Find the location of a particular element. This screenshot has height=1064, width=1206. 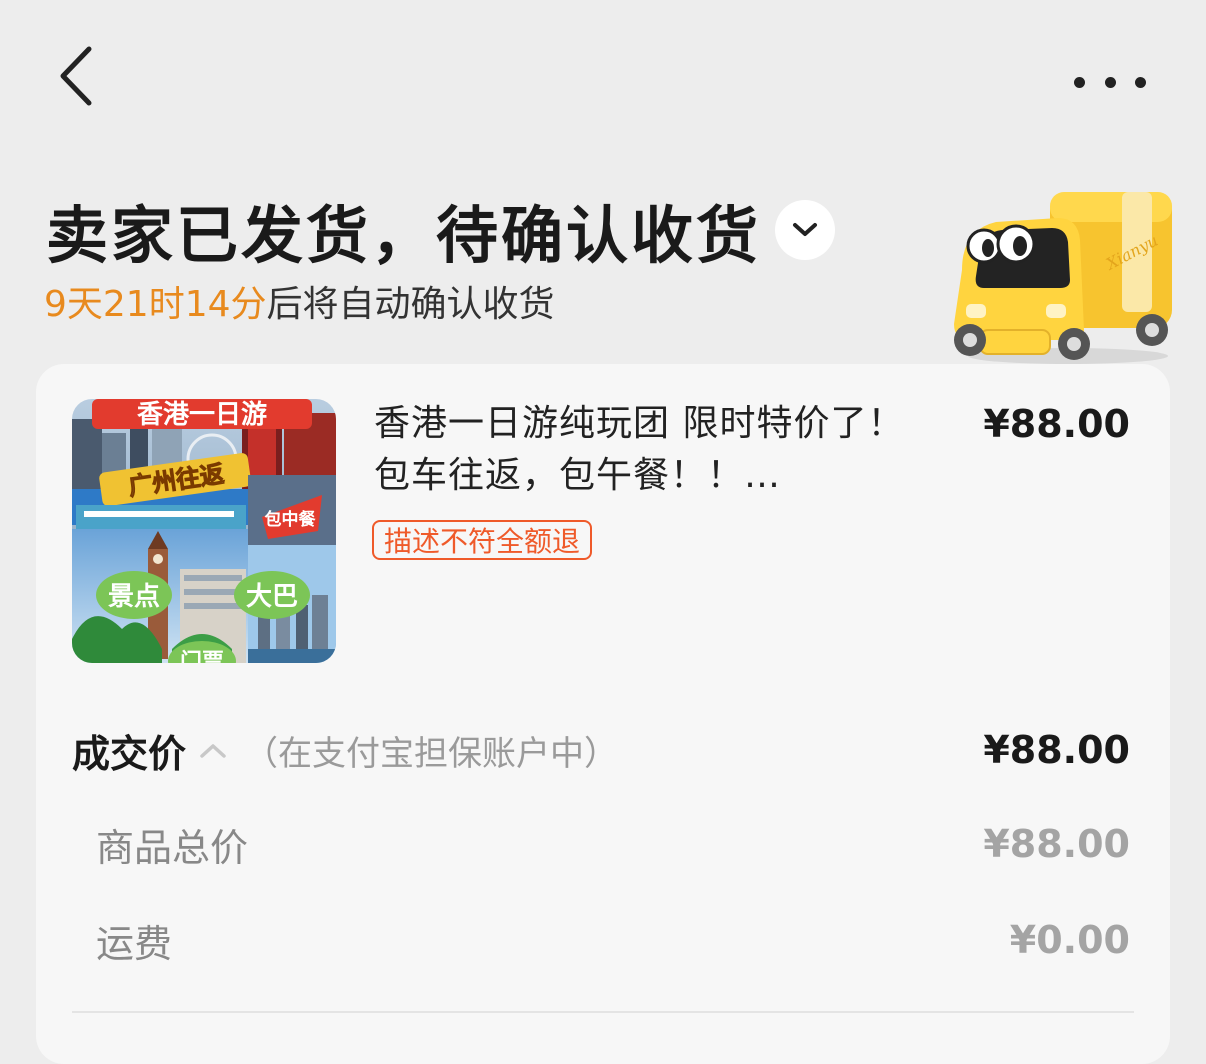

goods-total-row: 商品总价 ¥88.00 is located at coordinates (613, 844).